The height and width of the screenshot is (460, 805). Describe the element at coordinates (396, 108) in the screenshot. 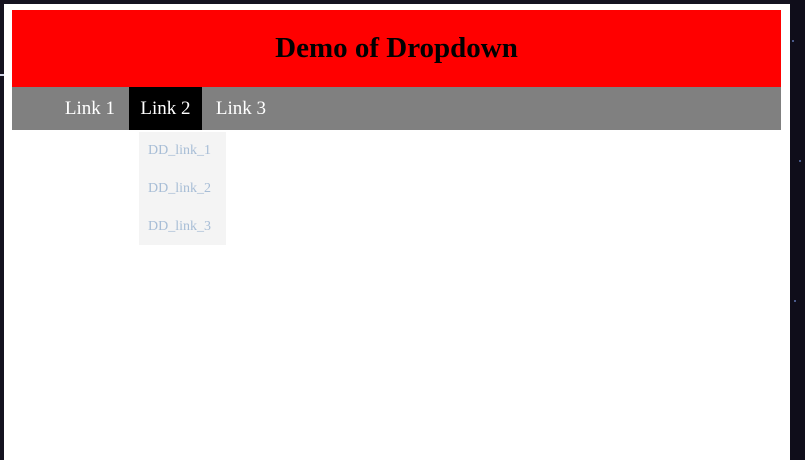

I see `navbar: Link 1 Link 2 Link 3` at that location.